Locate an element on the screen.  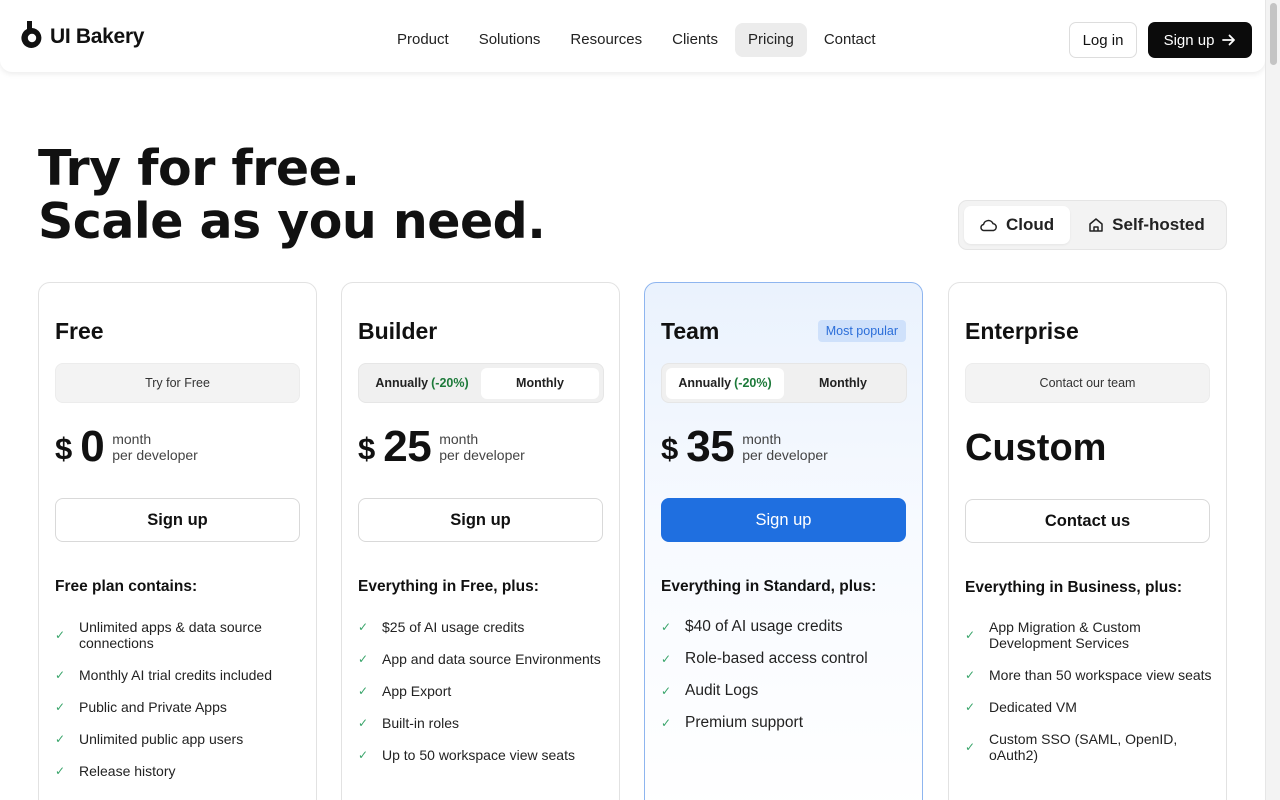
feature-item: ✓ More than 50 workspace view seats is located at coordinates (1088, 675).